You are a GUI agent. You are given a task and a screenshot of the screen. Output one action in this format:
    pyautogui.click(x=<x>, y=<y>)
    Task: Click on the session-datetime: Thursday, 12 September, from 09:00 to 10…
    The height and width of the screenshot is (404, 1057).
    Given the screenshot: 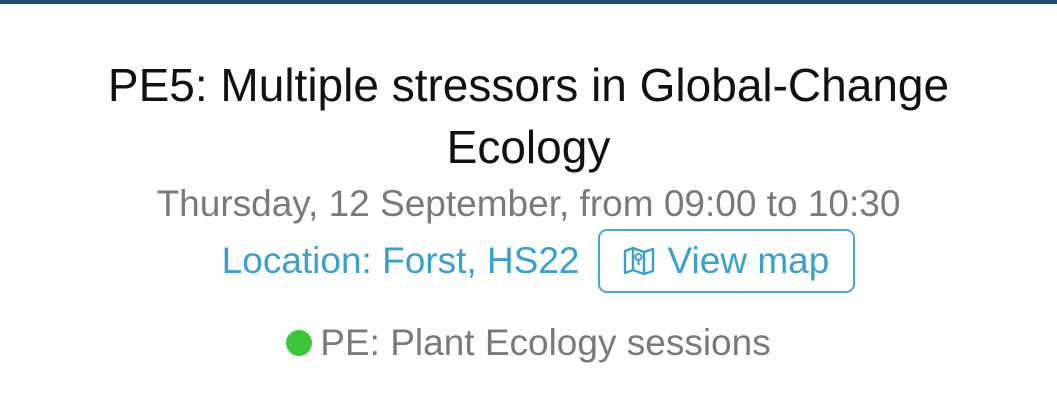 What is the action you would take?
    pyautogui.click(x=528, y=203)
    